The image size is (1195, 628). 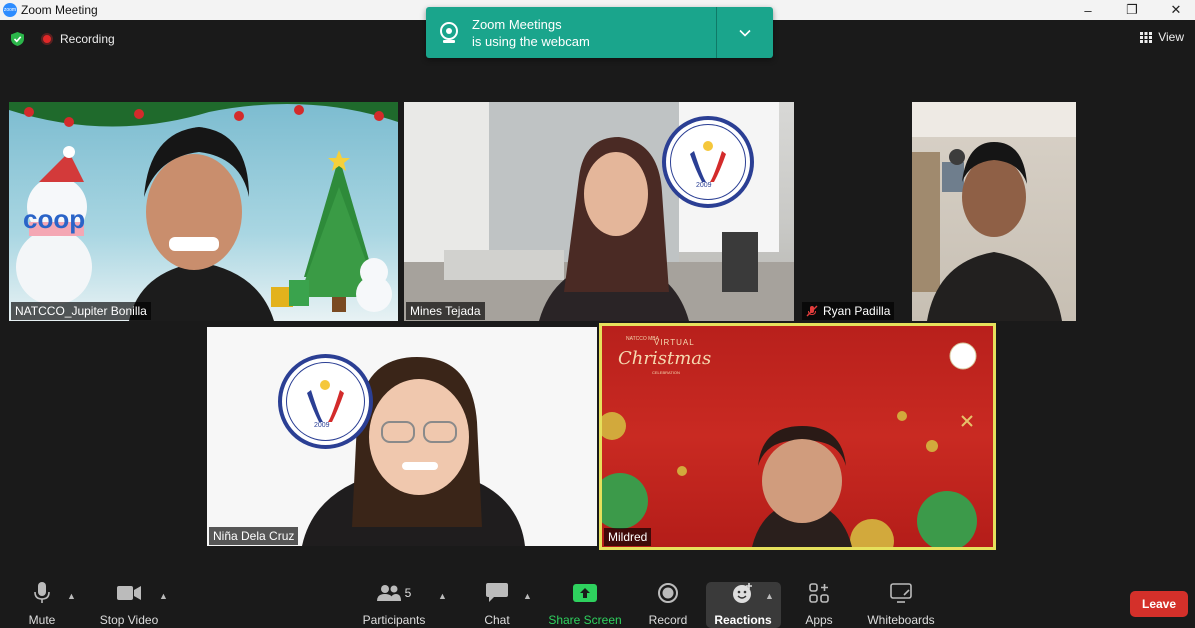 I want to click on celebration-label: CELEBRATION, so click(x=666, y=372).